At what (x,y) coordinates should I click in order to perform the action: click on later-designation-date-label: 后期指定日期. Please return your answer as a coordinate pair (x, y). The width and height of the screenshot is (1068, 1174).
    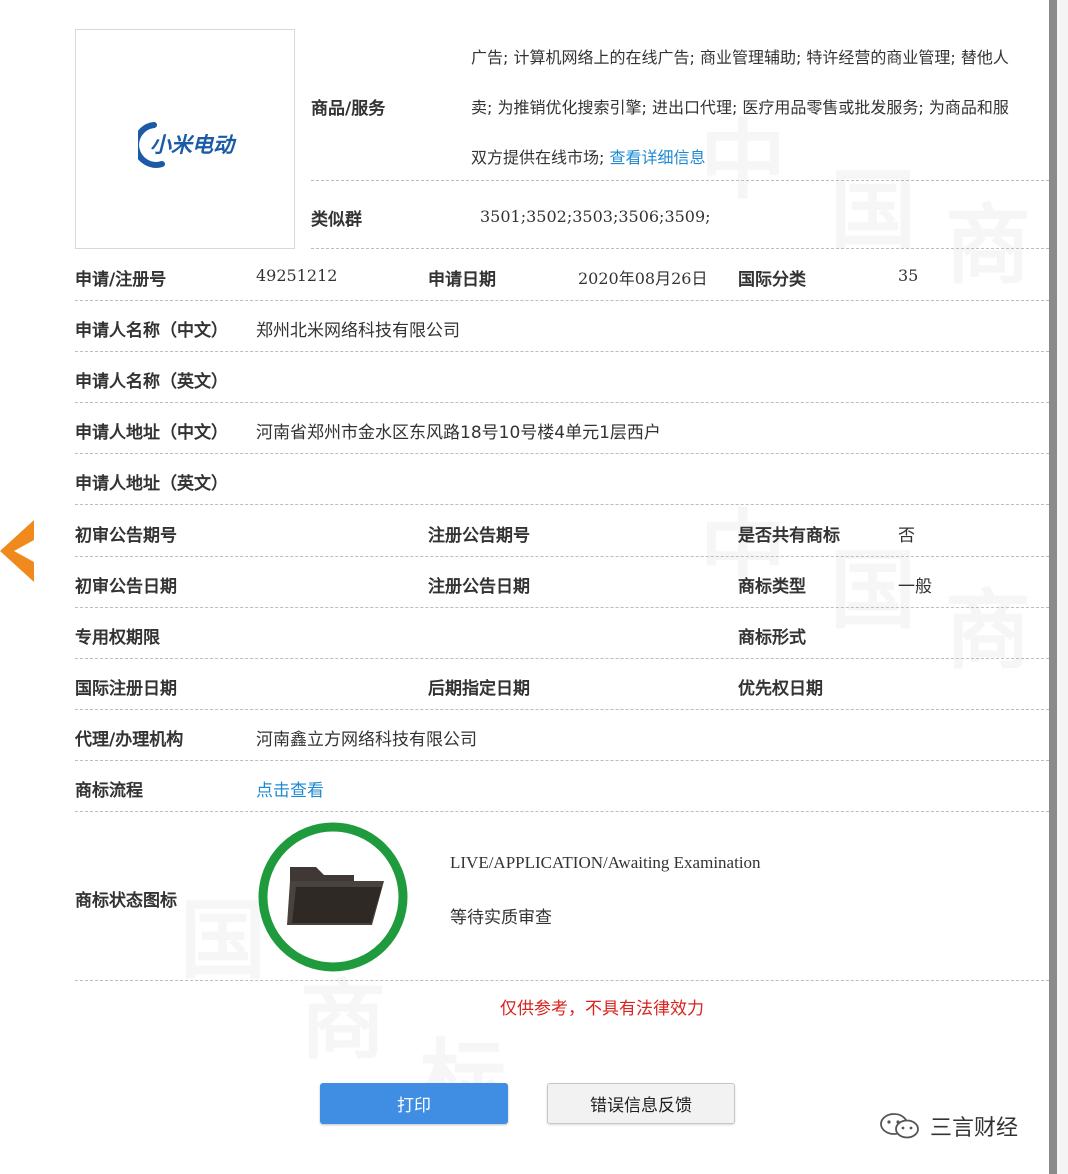
    Looking at the image, I should click on (479, 689).